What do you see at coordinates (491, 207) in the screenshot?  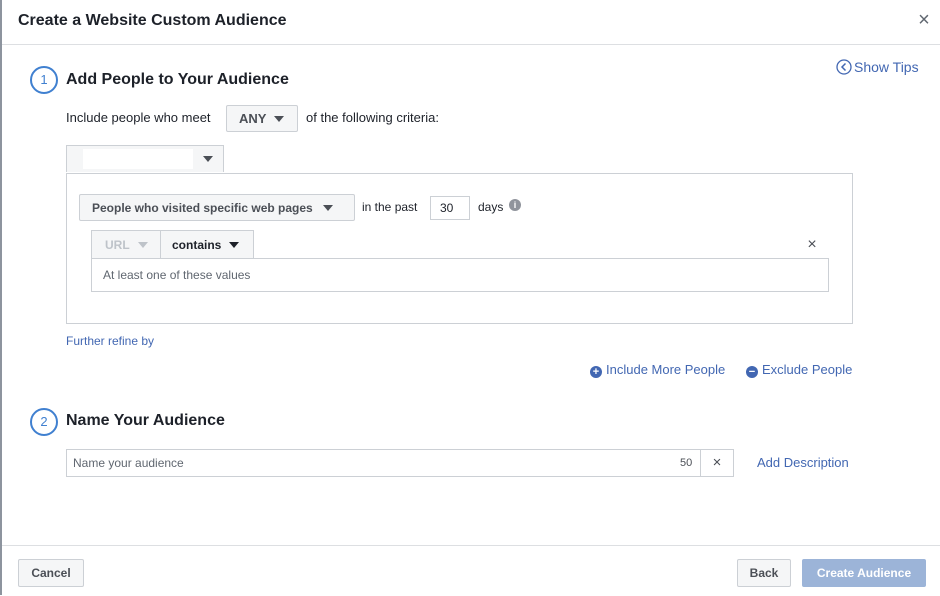 I see `days-label: days` at bounding box center [491, 207].